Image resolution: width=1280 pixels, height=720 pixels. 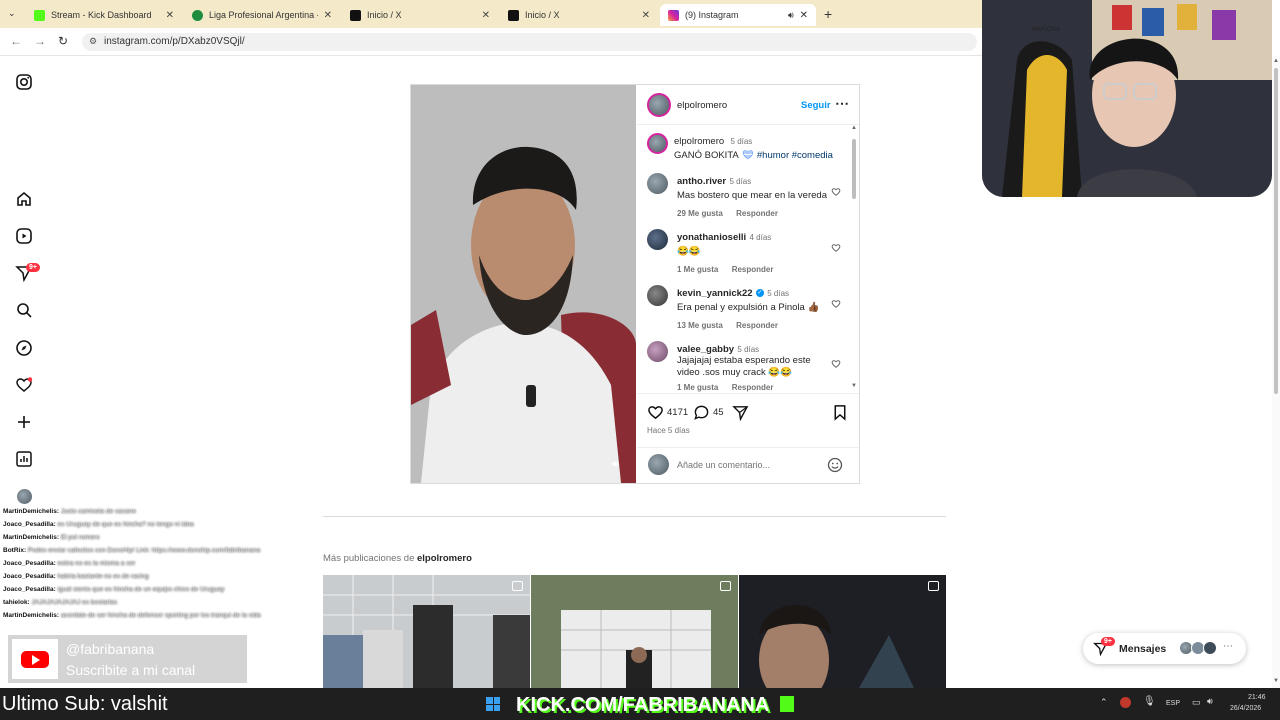 I want to click on create-plus-icon, so click(x=24, y=422).